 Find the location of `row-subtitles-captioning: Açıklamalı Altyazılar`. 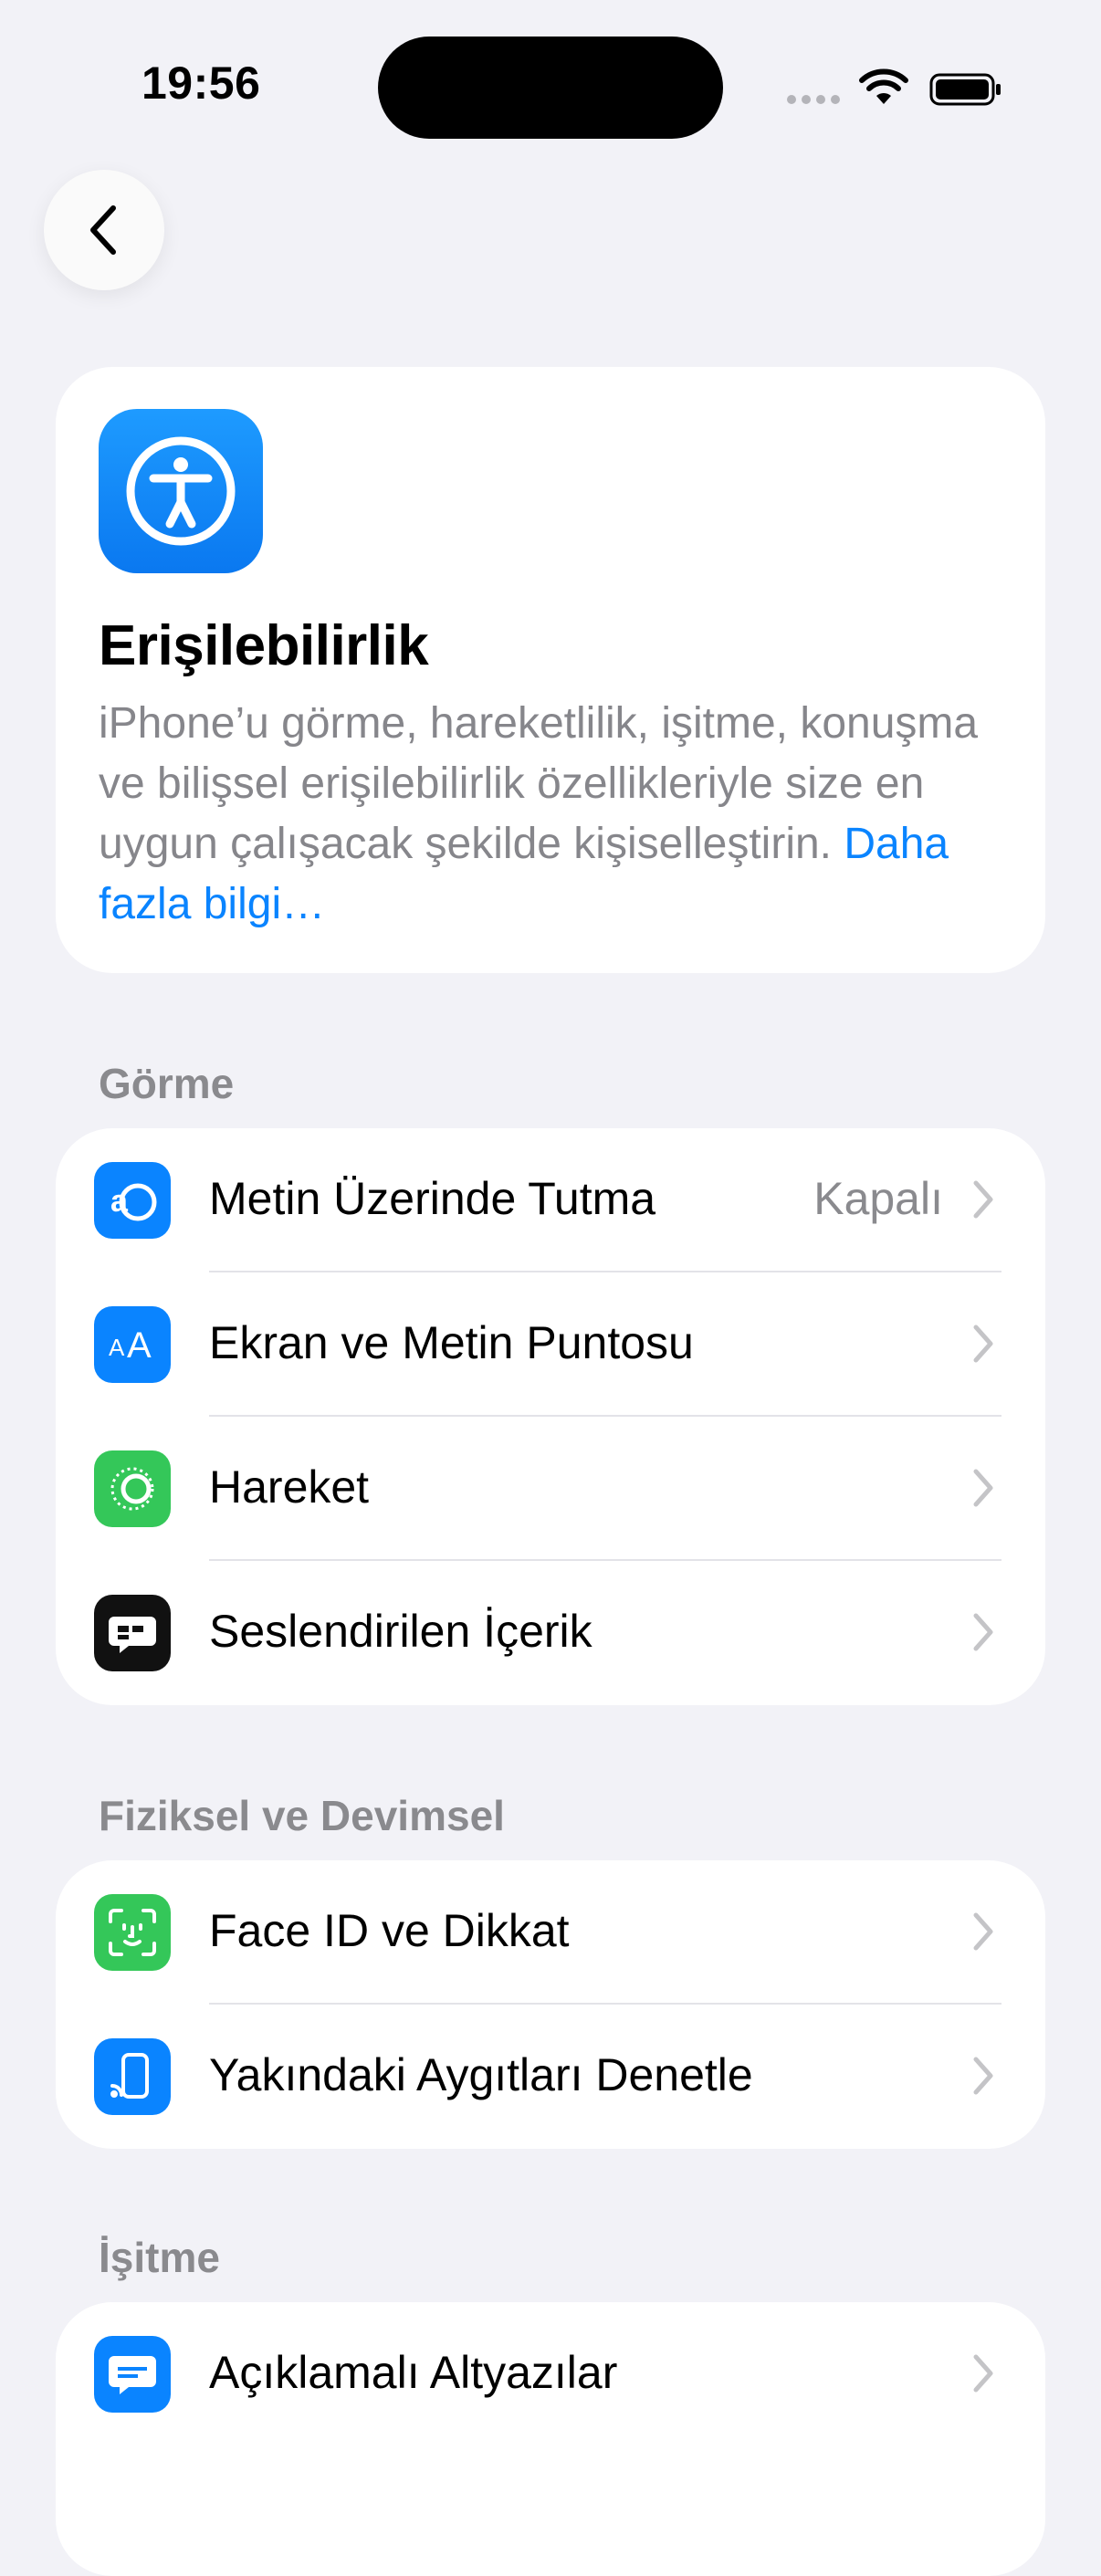

row-subtitles-captioning: Açıklamalı Altyazılar is located at coordinates (550, 2374).